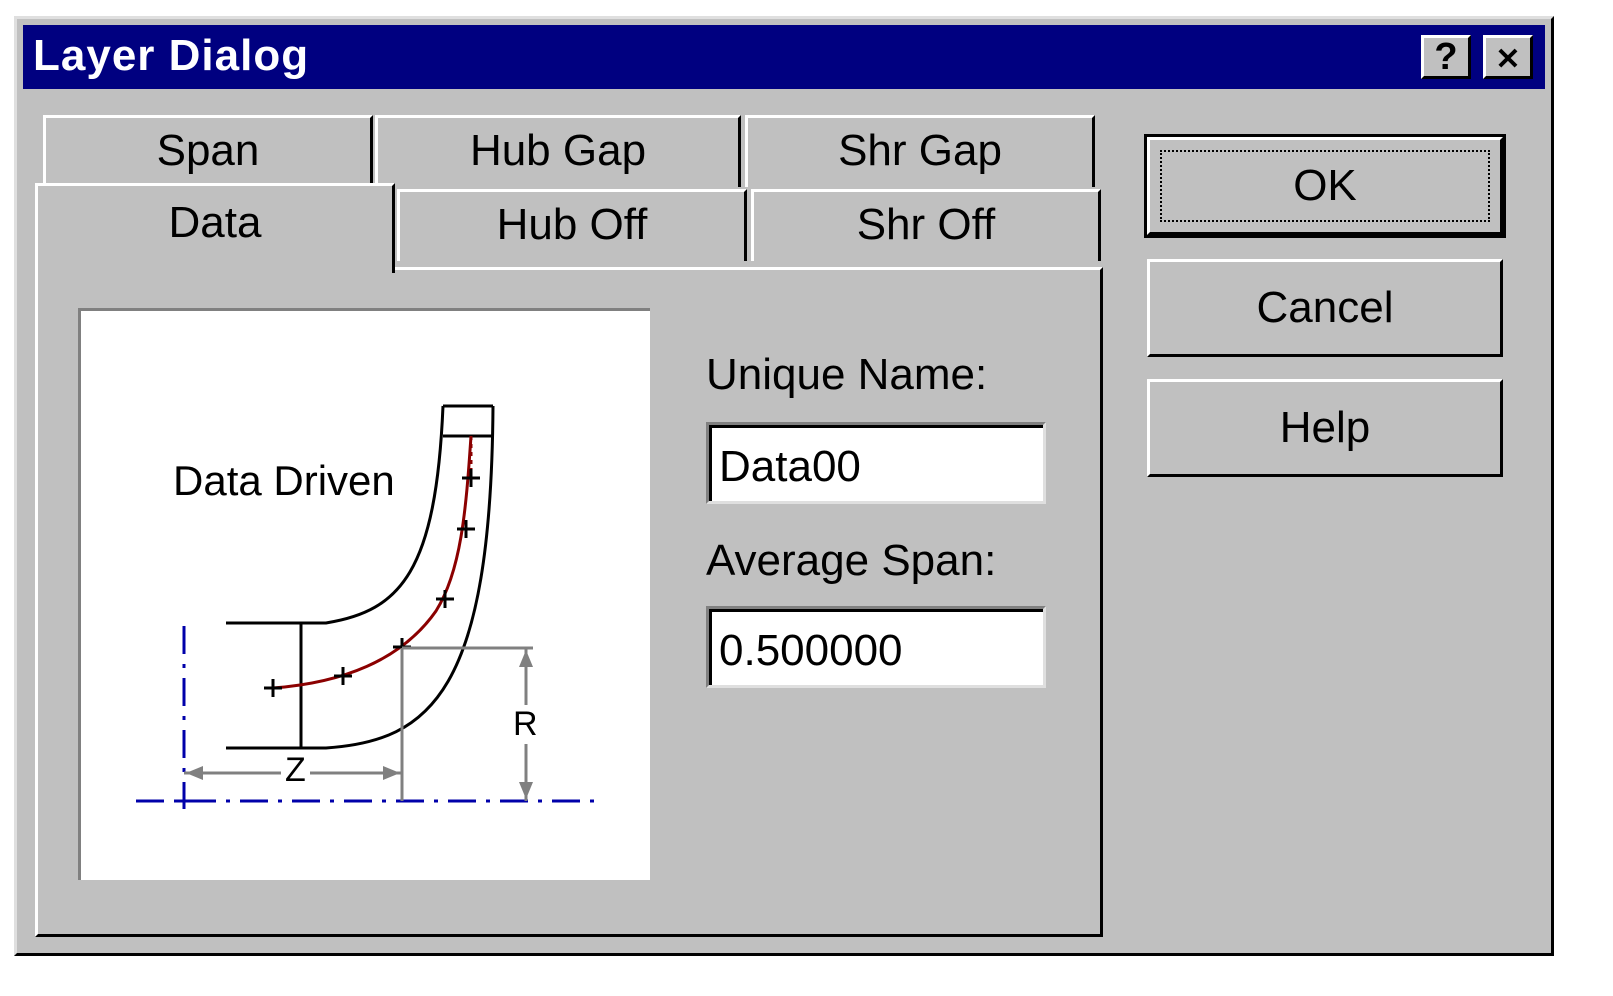 The height and width of the screenshot is (996, 1613). Describe the element at coordinates (876, 463) in the screenshot. I see `unique-name-input` at that location.